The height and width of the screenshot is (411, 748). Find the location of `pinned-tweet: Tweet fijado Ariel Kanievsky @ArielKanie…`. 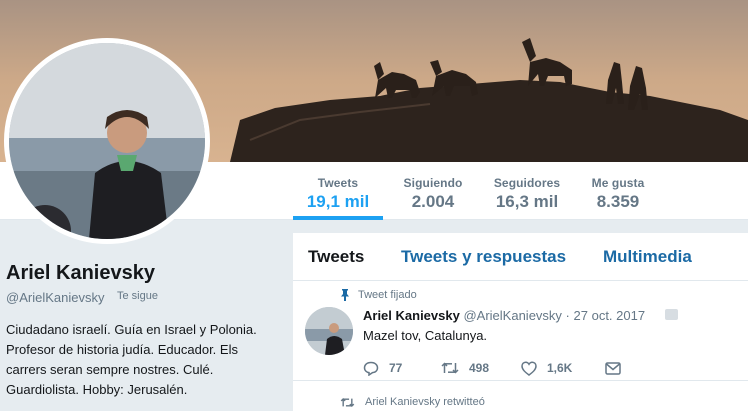

pinned-tweet: Tweet fijado Ariel Kanievsky @ArielKanie… is located at coordinates (520, 331).